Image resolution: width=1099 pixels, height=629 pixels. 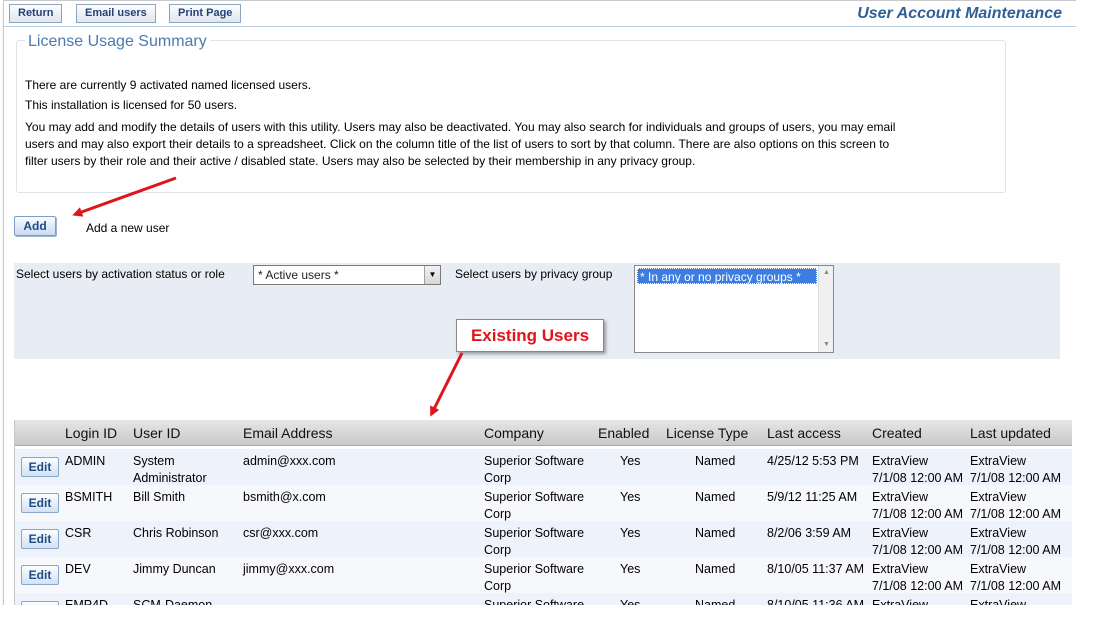 I want to click on cell-user-id: Jimmy Duncan, so click(x=174, y=569).